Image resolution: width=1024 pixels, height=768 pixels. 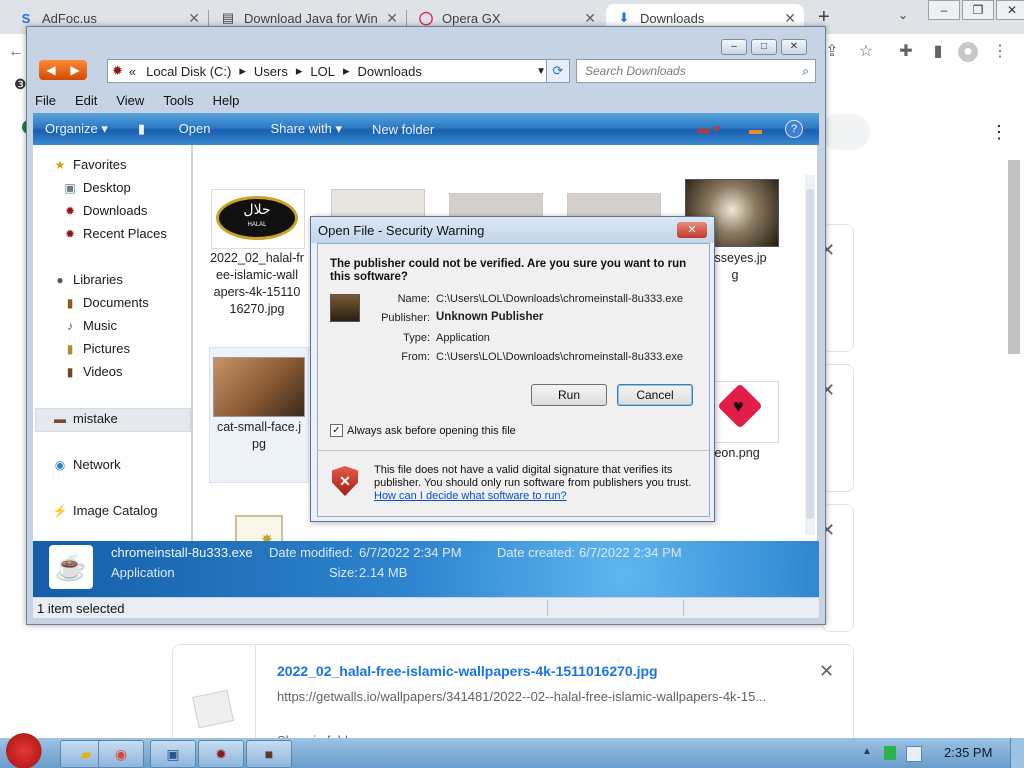 I want to click on forward-arrow-icon: ▶, so click(x=75, y=70).